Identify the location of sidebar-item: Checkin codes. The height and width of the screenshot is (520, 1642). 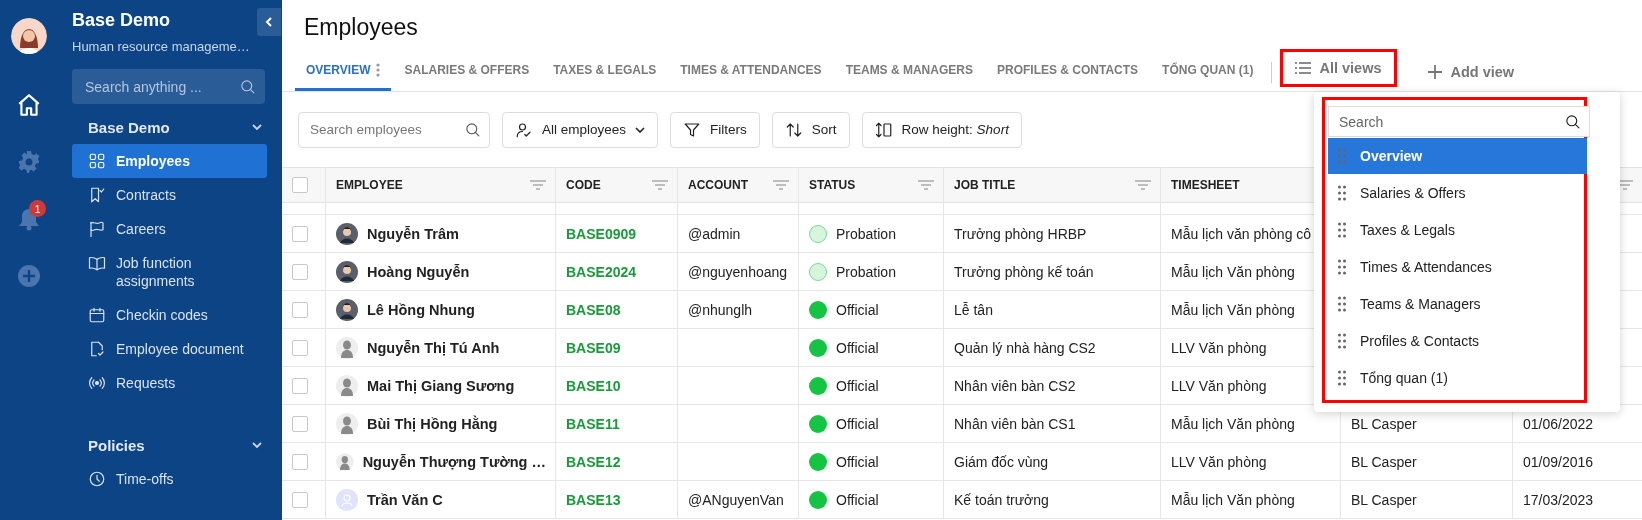
(169, 315).